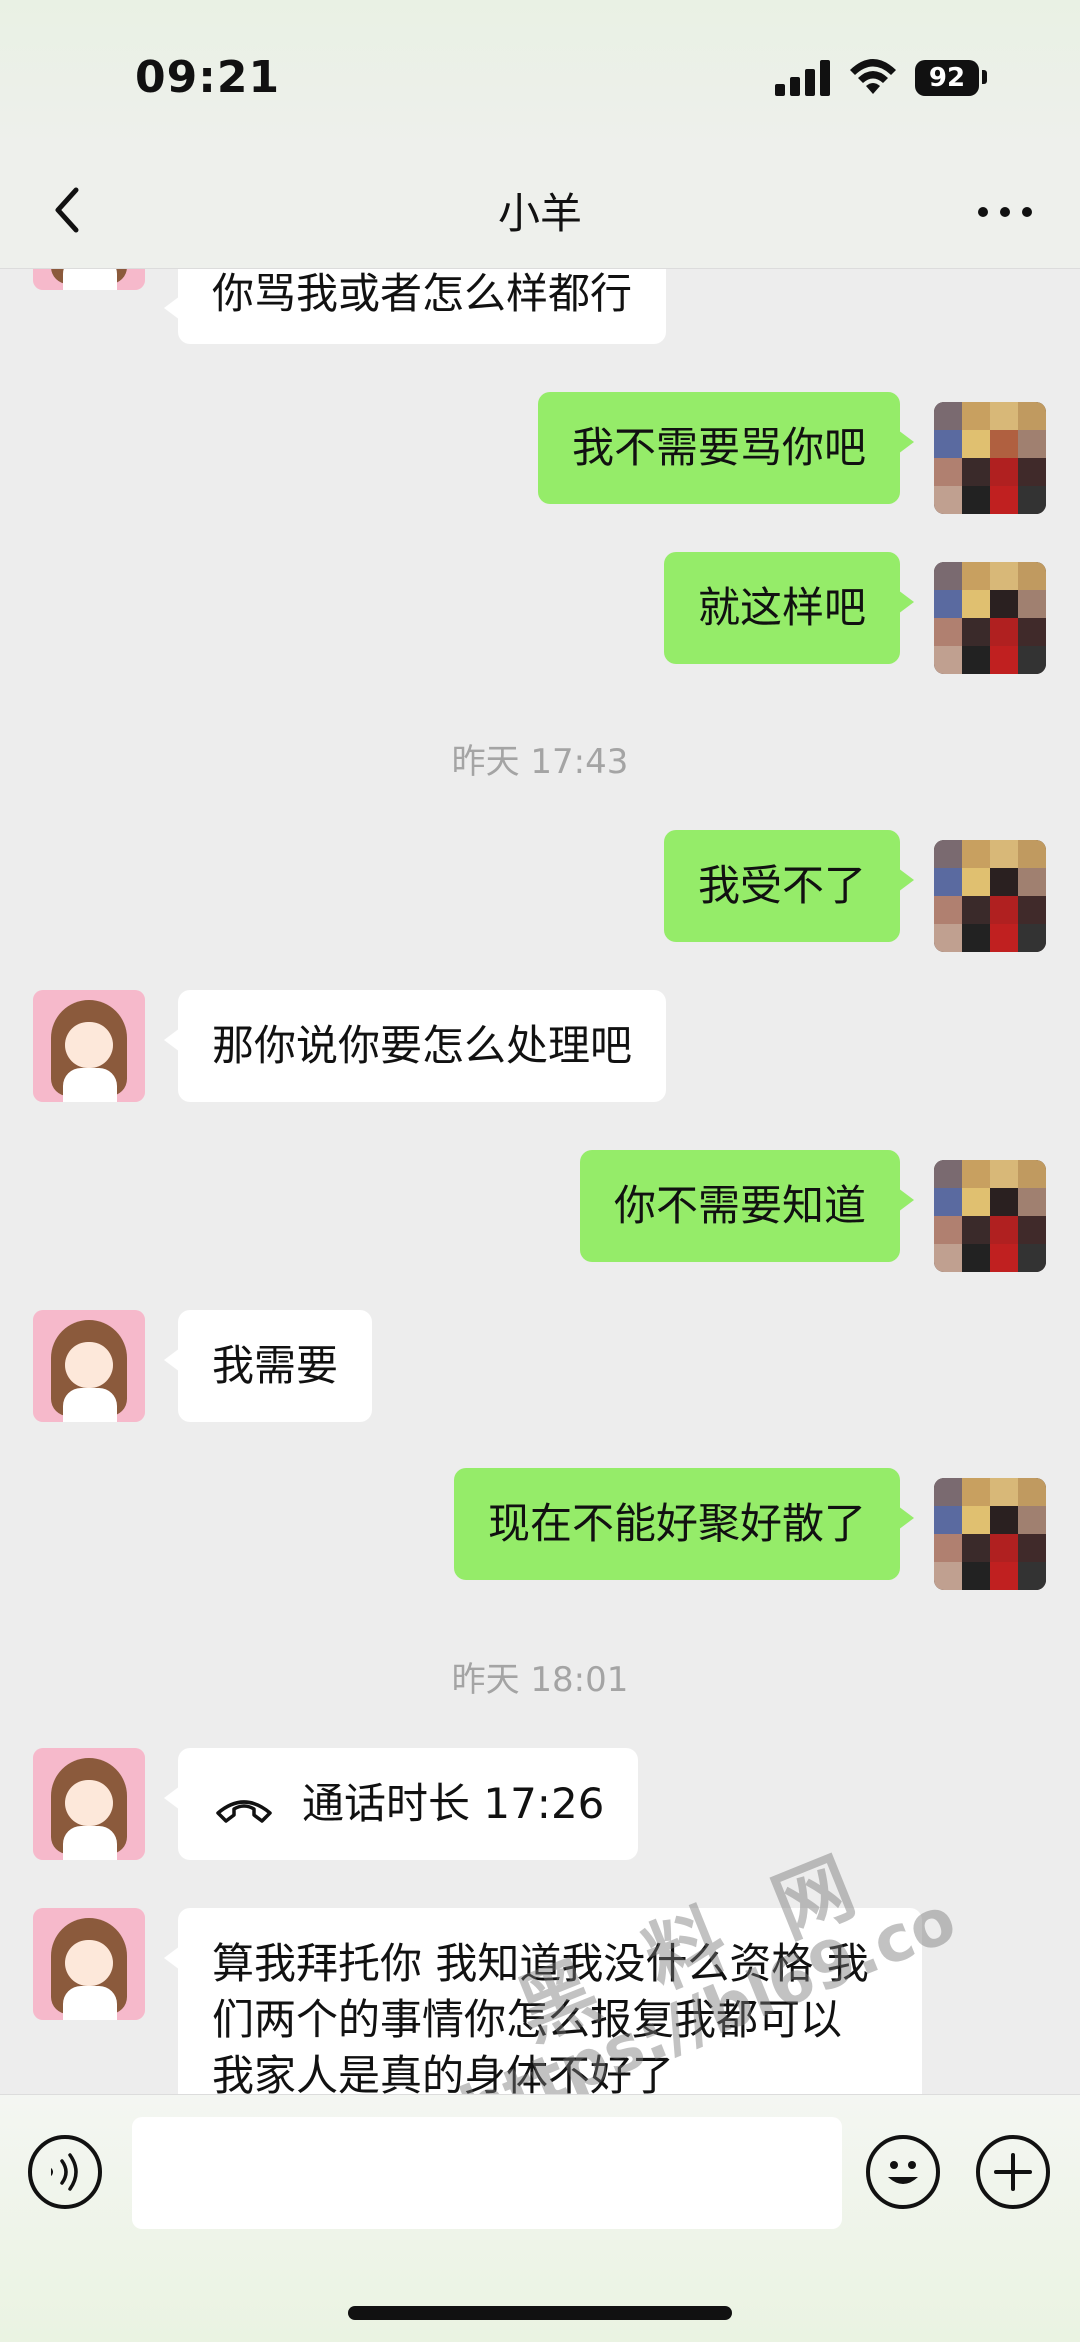  Describe the element at coordinates (65, 2172) in the screenshot. I see `voice-icon` at that location.